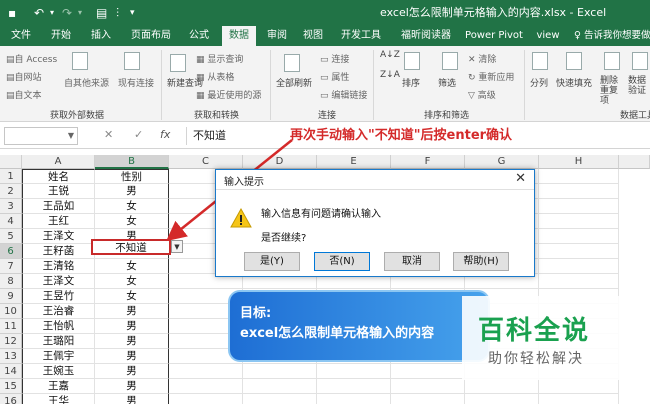 The height and width of the screenshot is (404, 650). Describe the element at coordinates (272, 261) in the screenshot. I see `yes-button: 是(Y)` at that location.